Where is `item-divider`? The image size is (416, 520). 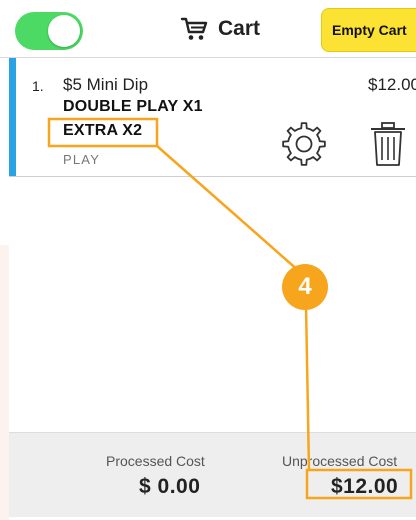
item-divider is located at coordinates (212, 176).